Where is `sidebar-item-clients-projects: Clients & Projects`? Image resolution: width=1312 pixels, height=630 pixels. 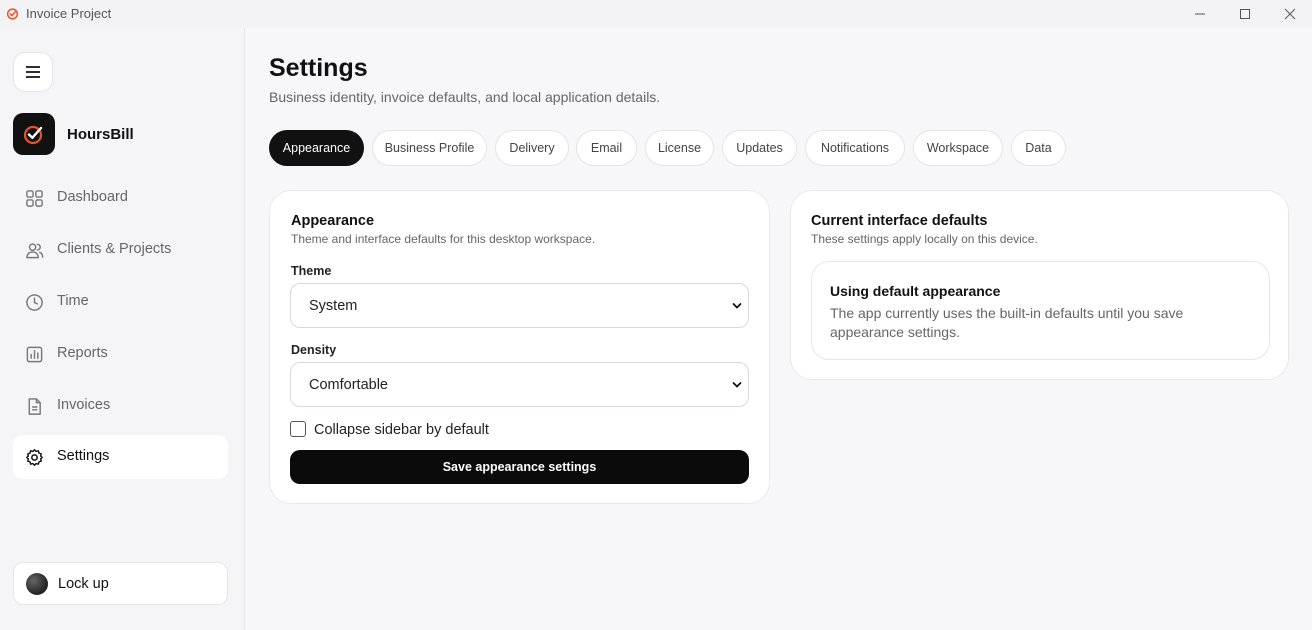 sidebar-item-clients-projects: Clients & Projects is located at coordinates (120, 250).